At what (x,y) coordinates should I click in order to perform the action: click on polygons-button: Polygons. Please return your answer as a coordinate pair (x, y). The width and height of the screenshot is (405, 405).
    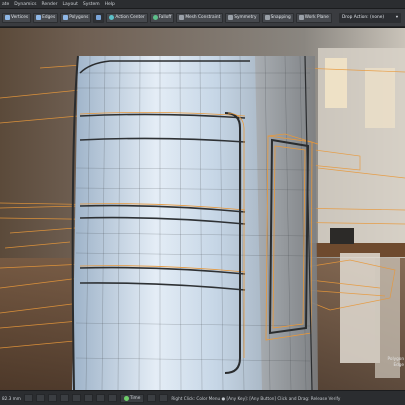
    Looking at the image, I should click on (76, 17).